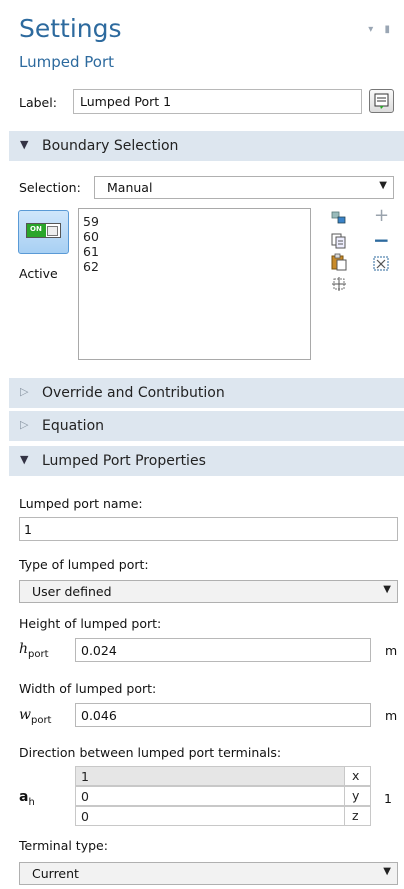 Image resolution: width=404 pixels, height=889 pixels. I want to click on page-subtitle: Lumped Port, so click(66, 62).